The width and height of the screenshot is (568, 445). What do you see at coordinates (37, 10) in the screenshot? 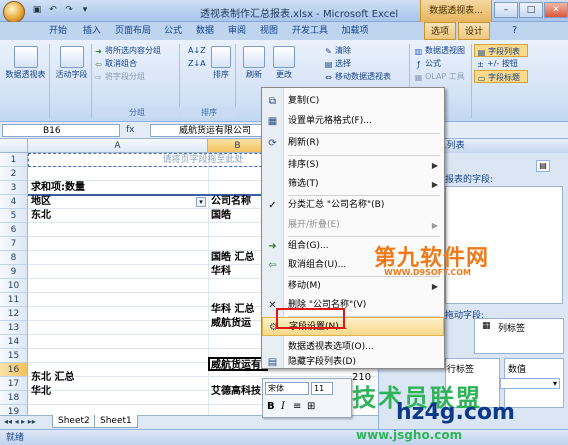
I see `save-icon: ▣` at bounding box center [37, 10].